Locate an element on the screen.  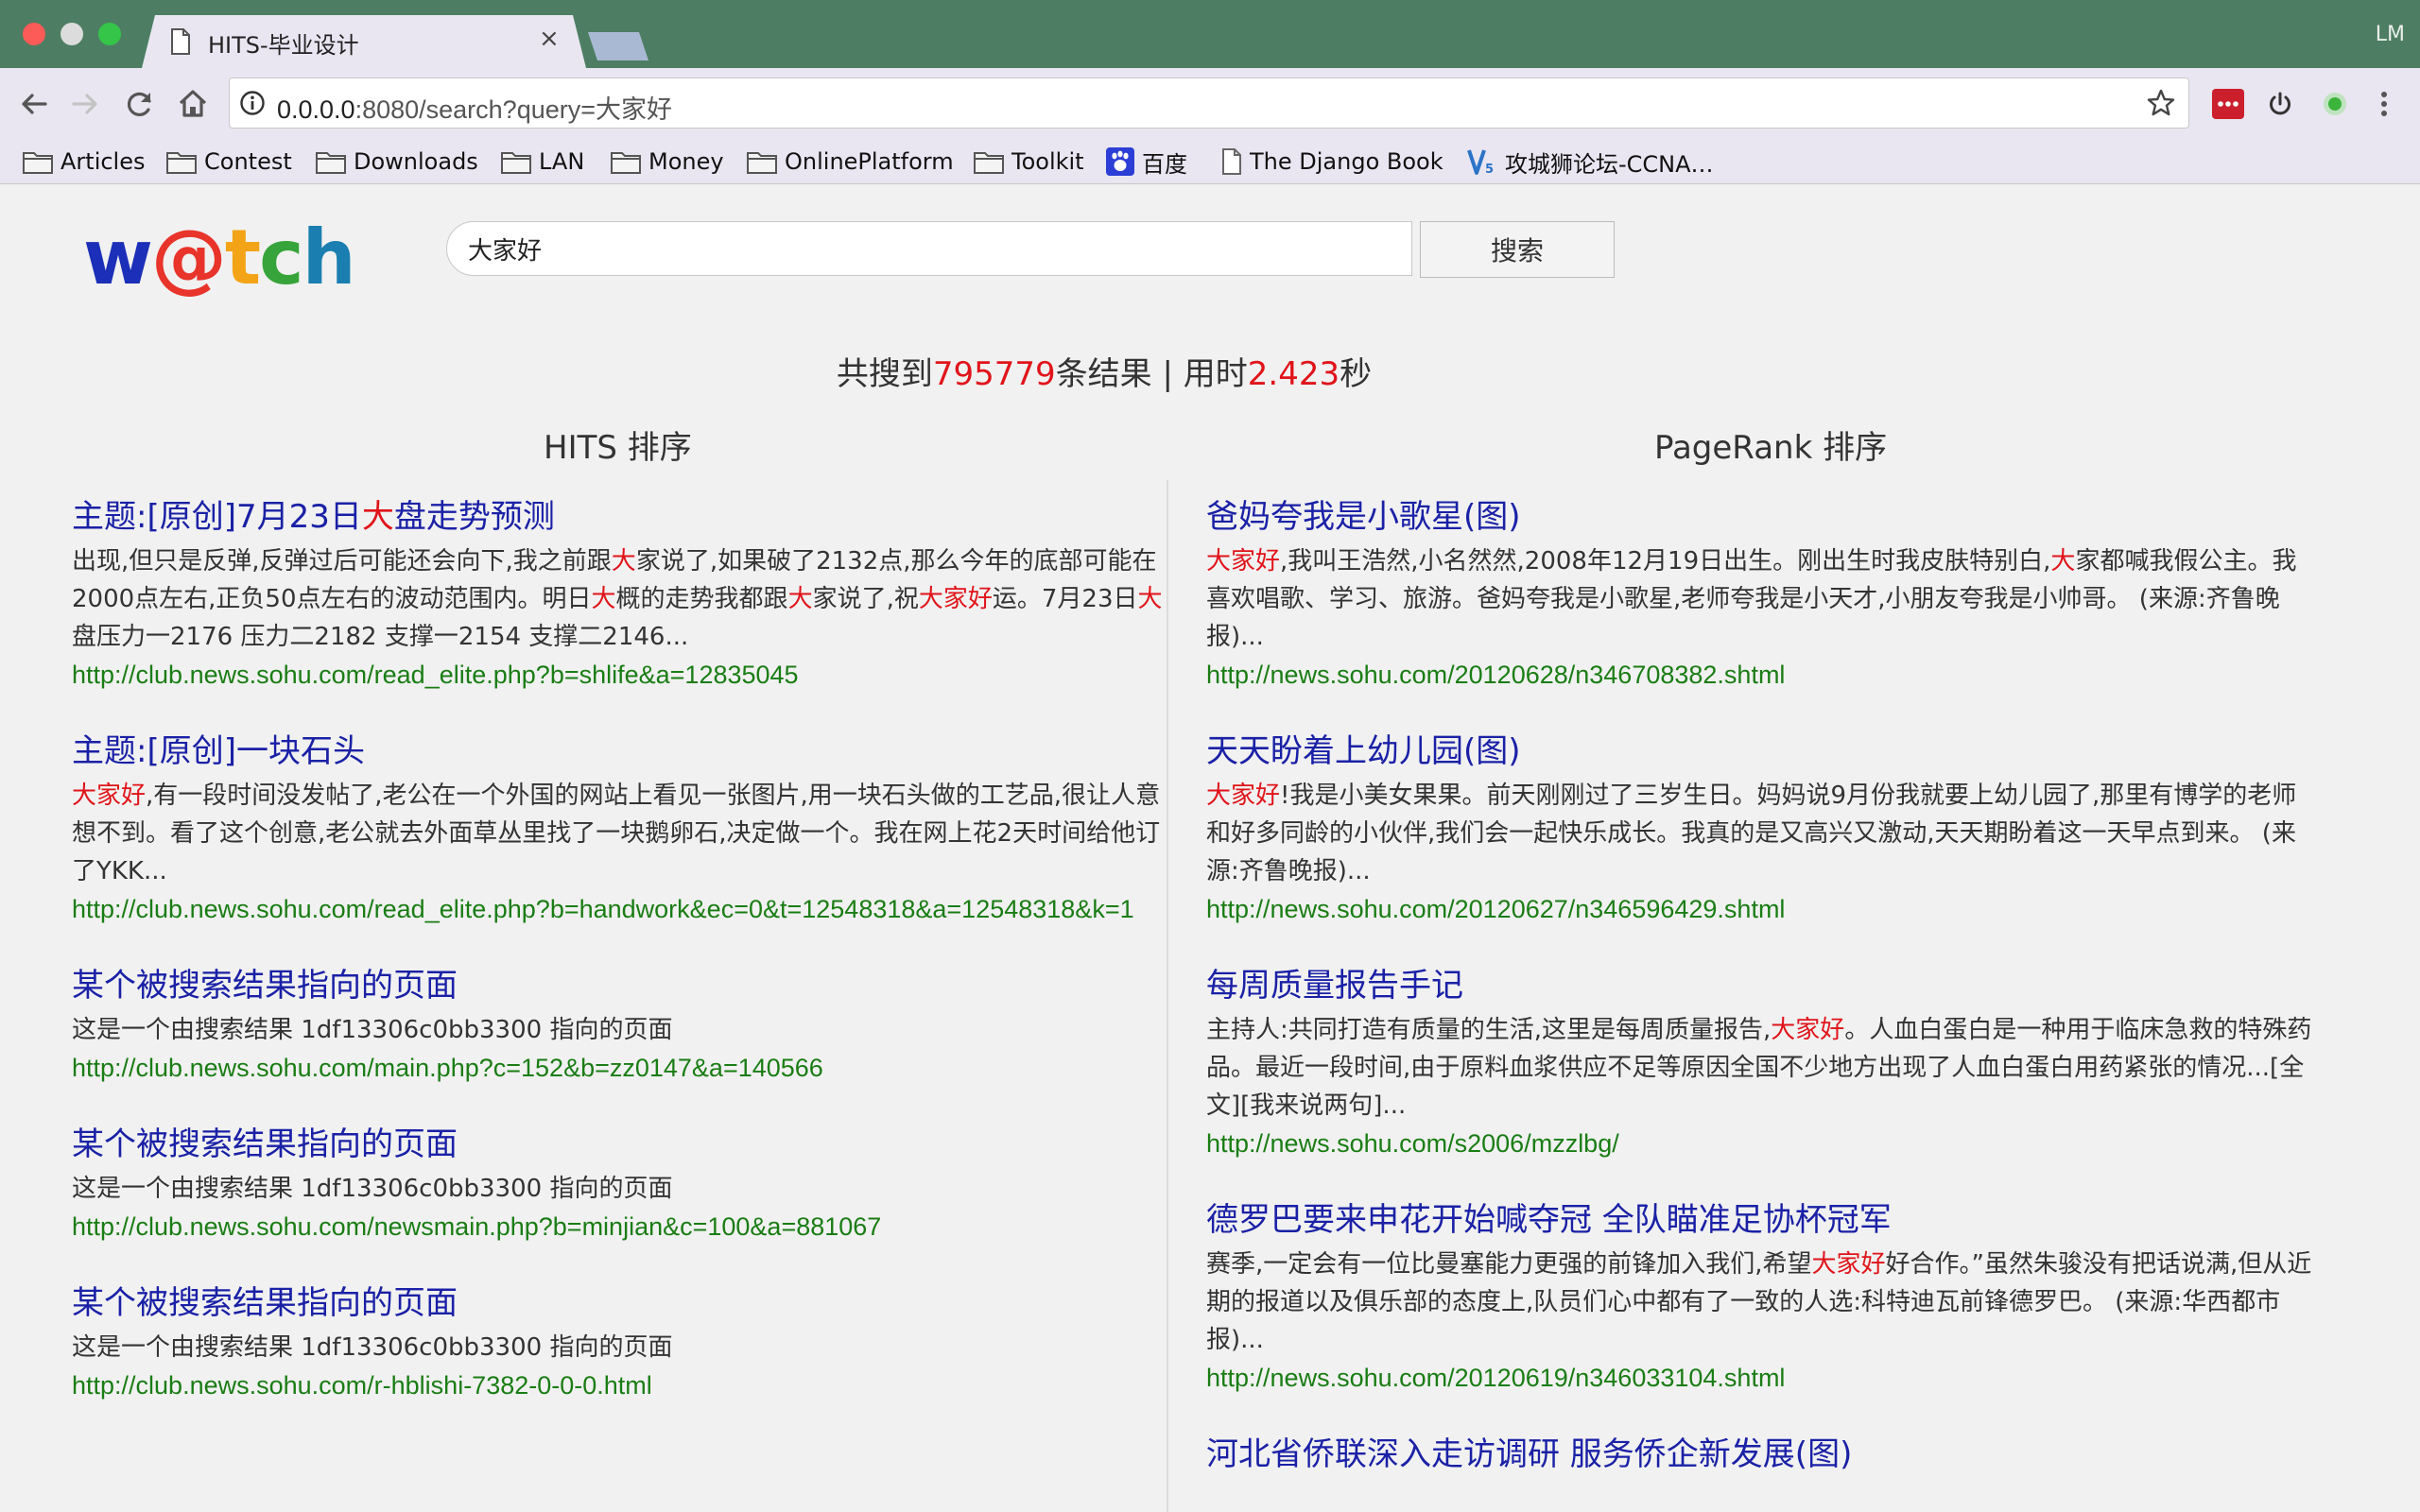
bookmark-articles: Articles is located at coordinates (84, 161).